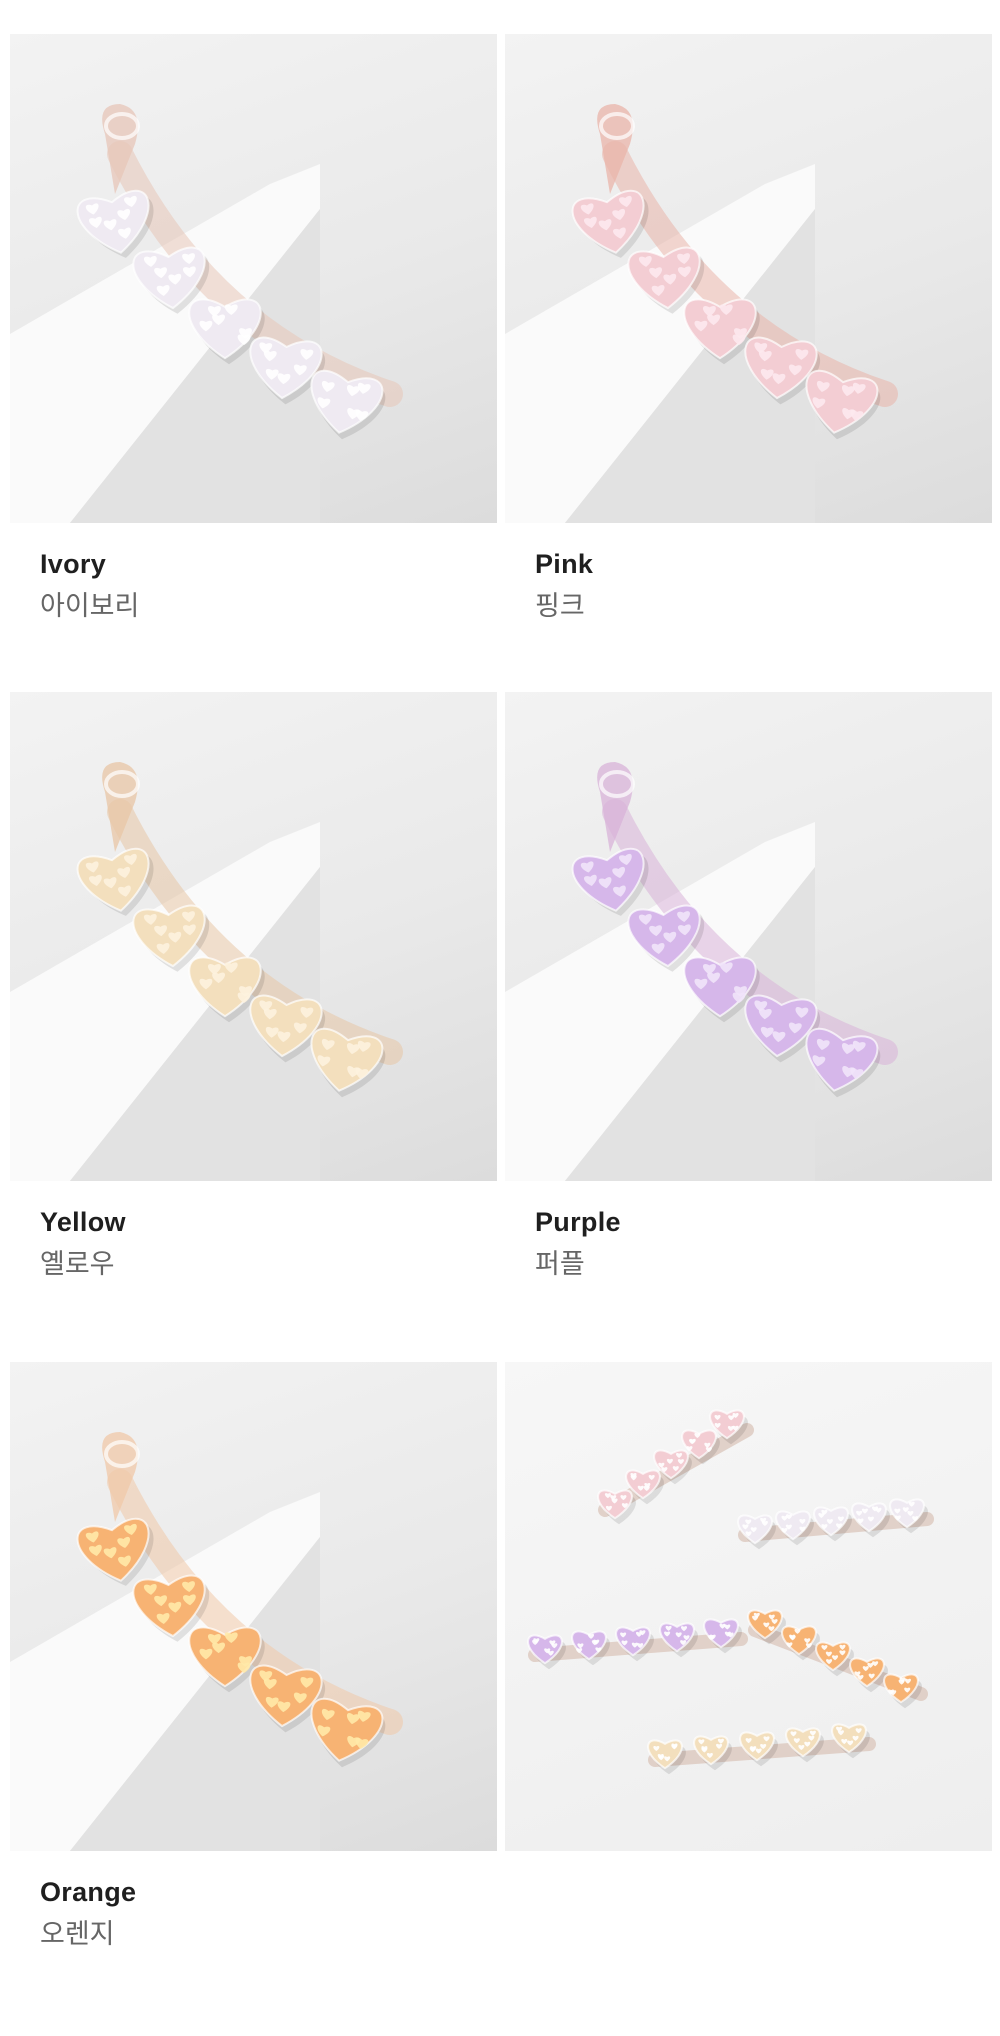 The width and height of the screenshot is (1000, 2036). I want to click on product-photo-pink, so click(748, 278).